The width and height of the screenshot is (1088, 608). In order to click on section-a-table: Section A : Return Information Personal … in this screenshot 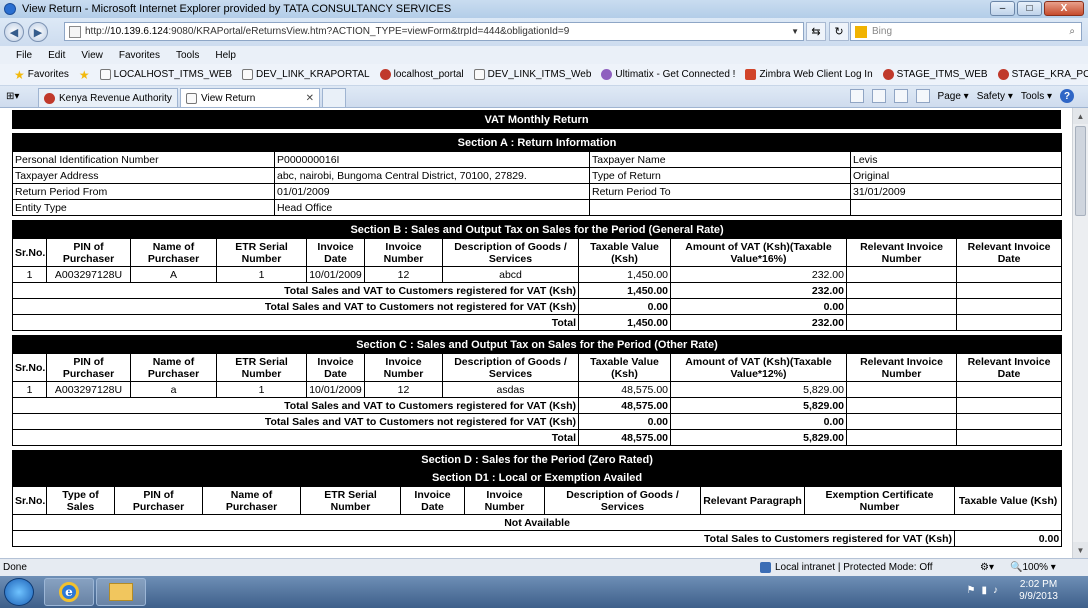, I will do `click(537, 174)`.